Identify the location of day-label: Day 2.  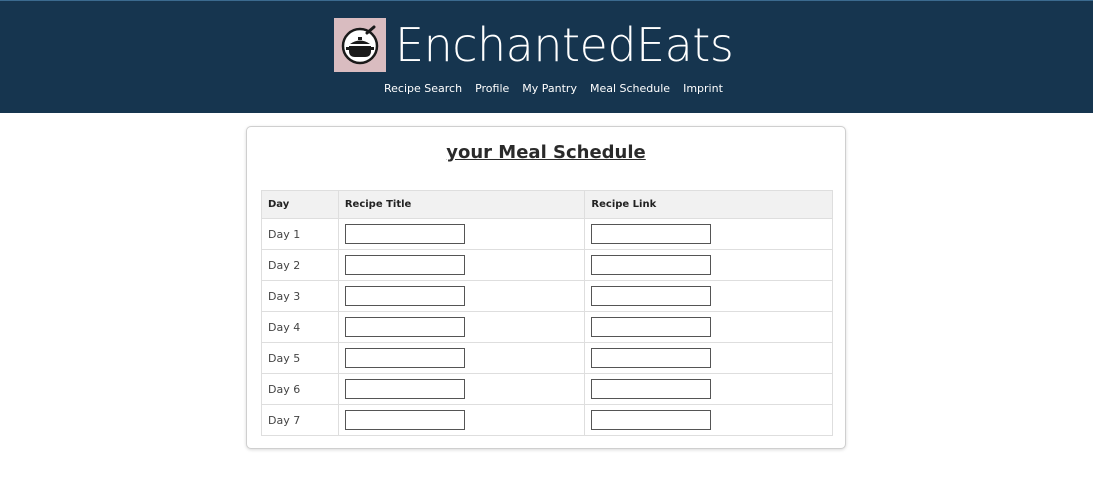
(300, 265).